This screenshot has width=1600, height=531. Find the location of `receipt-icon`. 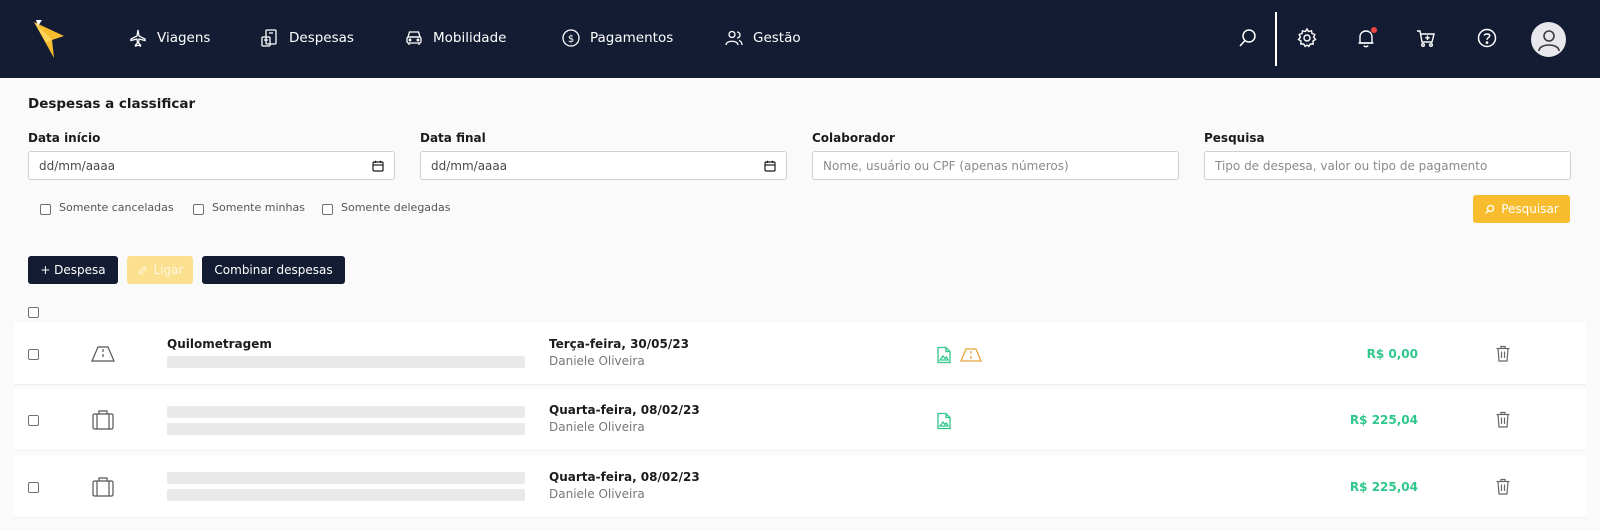

receipt-icon is located at coordinates (269, 38).